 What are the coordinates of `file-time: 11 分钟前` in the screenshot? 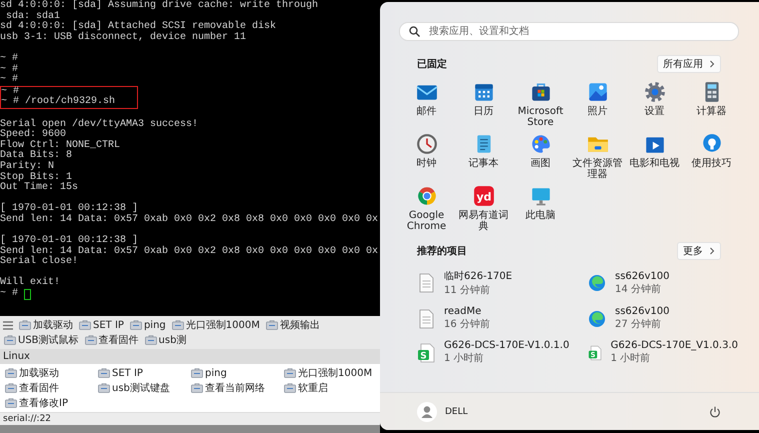 It's located at (467, 290).